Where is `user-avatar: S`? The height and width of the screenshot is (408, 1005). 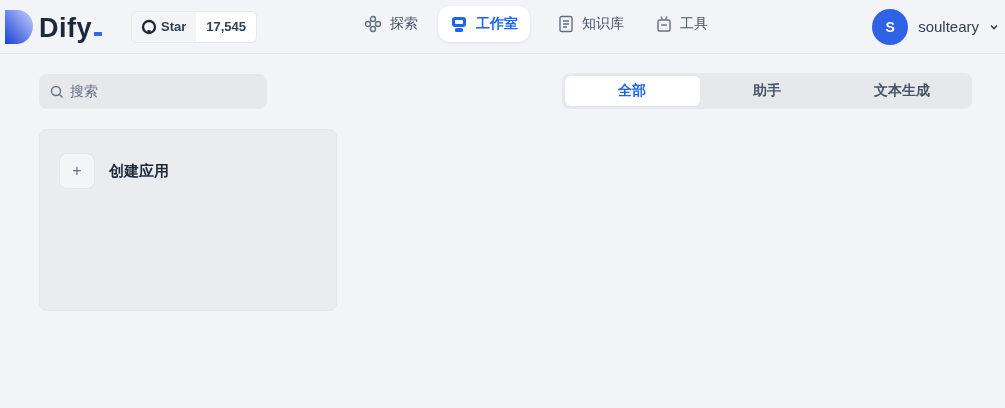 user-avatar: S is located at coordinates (890, 26).